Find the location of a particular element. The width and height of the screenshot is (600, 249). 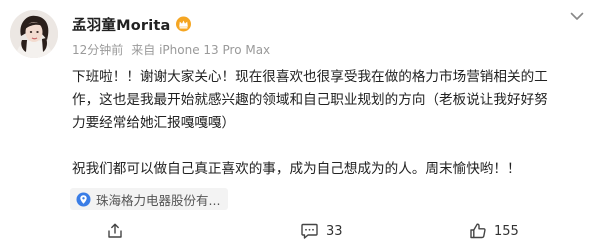

thumbs-up-icon is located at coordinates (478, 231).